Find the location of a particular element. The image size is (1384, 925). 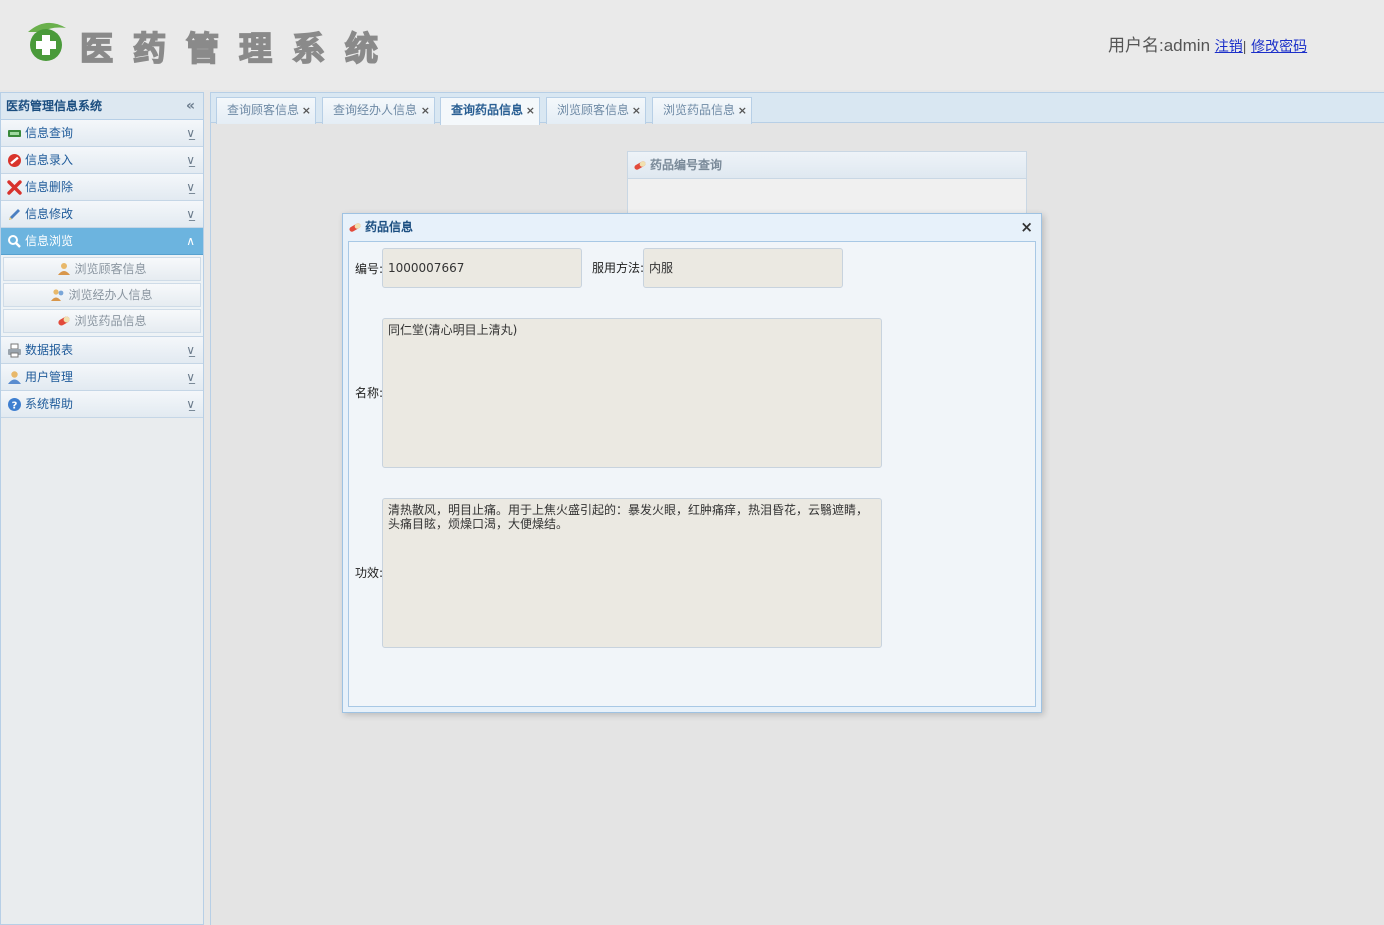

sidebar-item-reports: 数据报表 ∨̲ is located at coordinates (102, 350).